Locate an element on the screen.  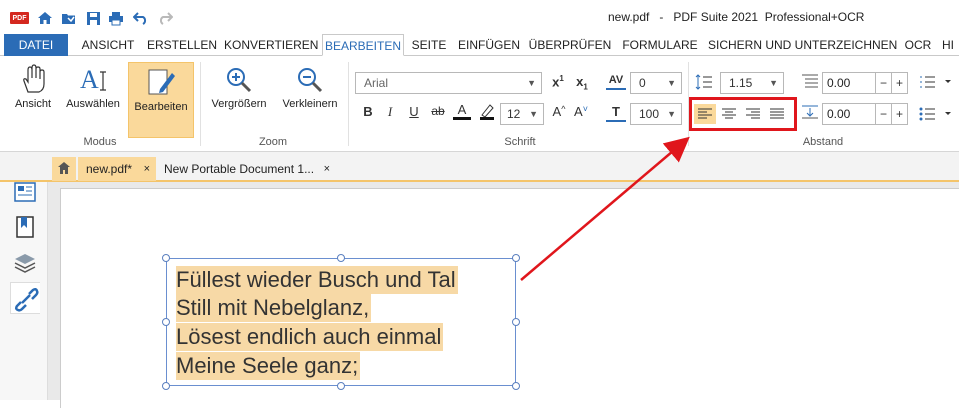
font-size-select: 12 ▼ is located at coordinates (522, 114).